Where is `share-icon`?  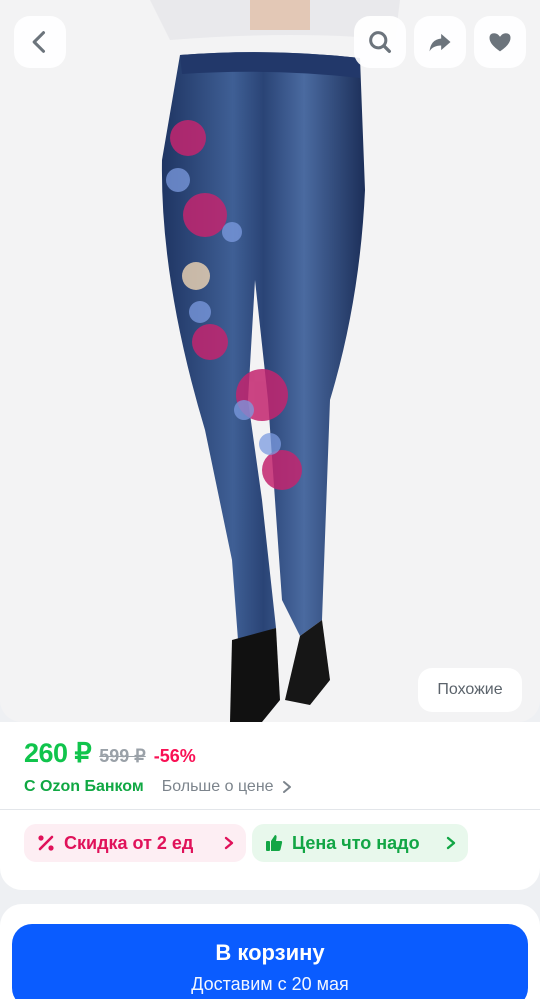
share-icon is located at coordinates (440, 42).